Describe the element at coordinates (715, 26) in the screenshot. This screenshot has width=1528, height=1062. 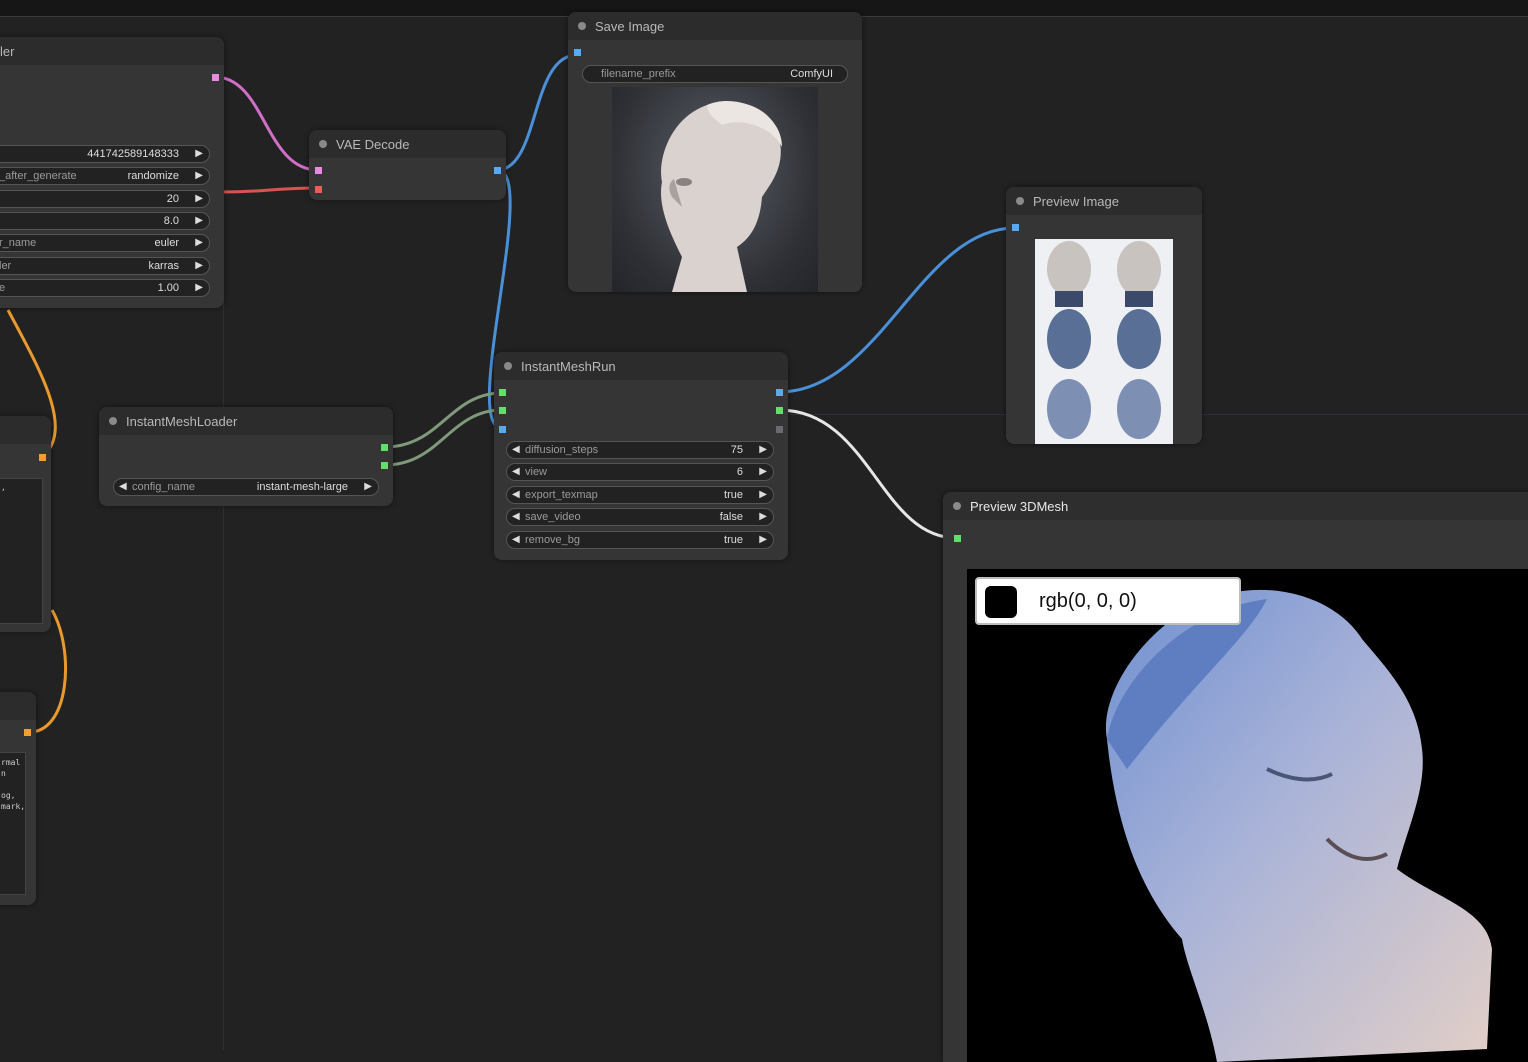
I see `node-header: Save Image` at that location.